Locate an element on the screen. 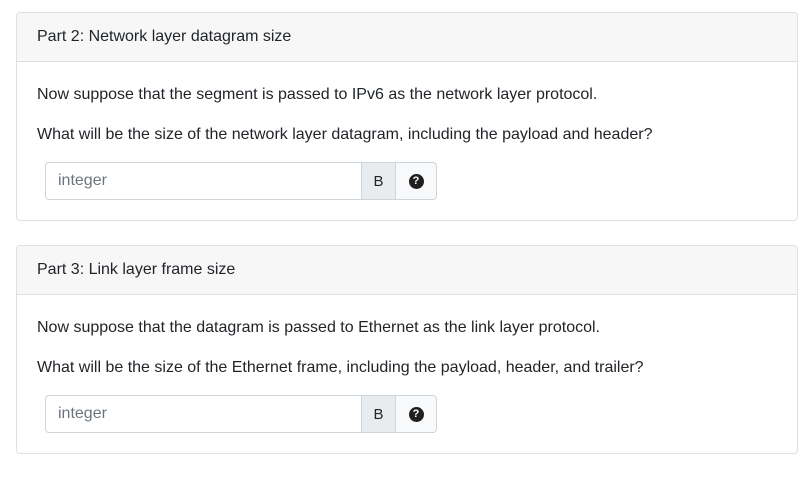 The height and width of the screenshot is (486, 812). part2-help-button: ? is located at coordinates (416, 181).